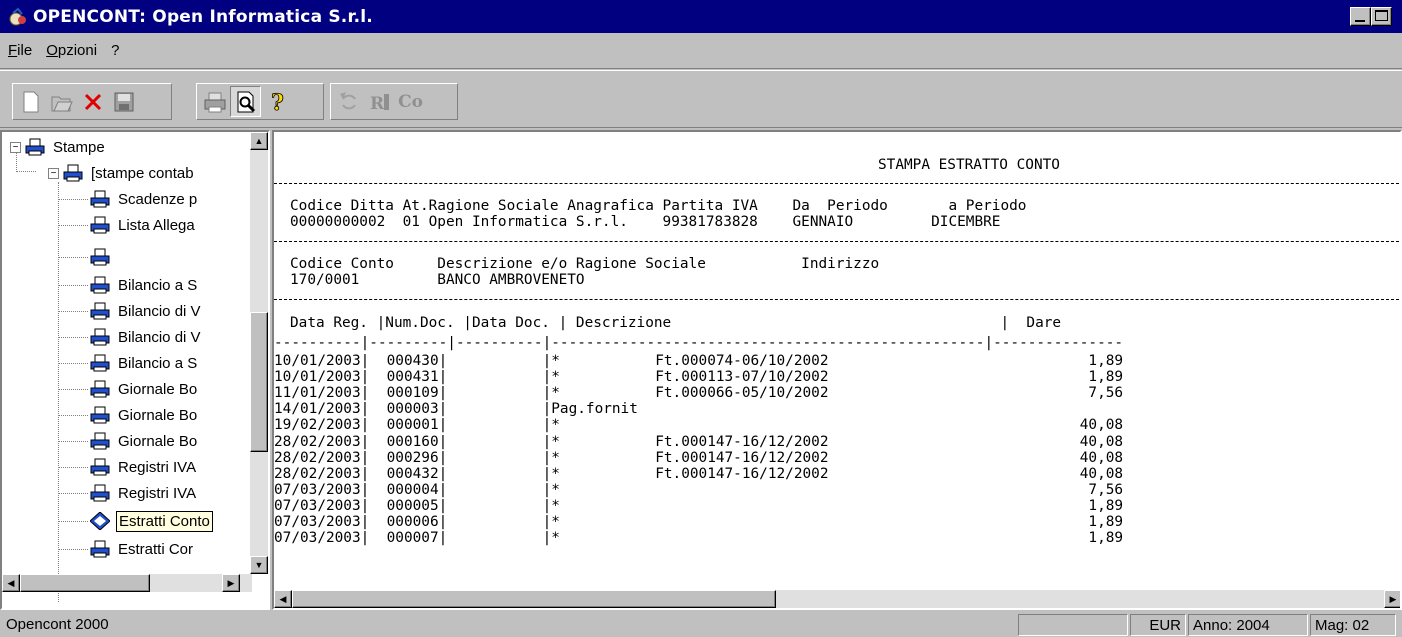 The width and height of the screenshot is (1402, 637). What do you see at coordinates (699, 489) in the screenshot?
I see `table-row: 07/03/2003| 000004| |* 7,56` at bounding box center [699, 489].